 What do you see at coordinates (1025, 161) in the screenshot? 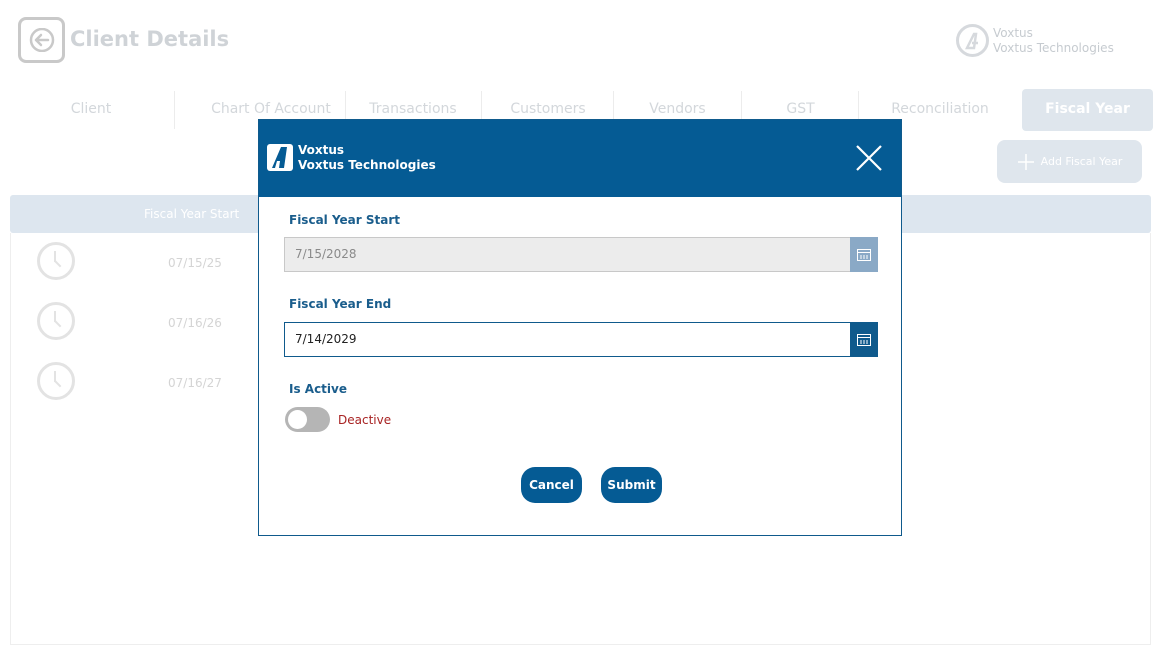
I see `plus-icon` at bounding box center [1025, 161].